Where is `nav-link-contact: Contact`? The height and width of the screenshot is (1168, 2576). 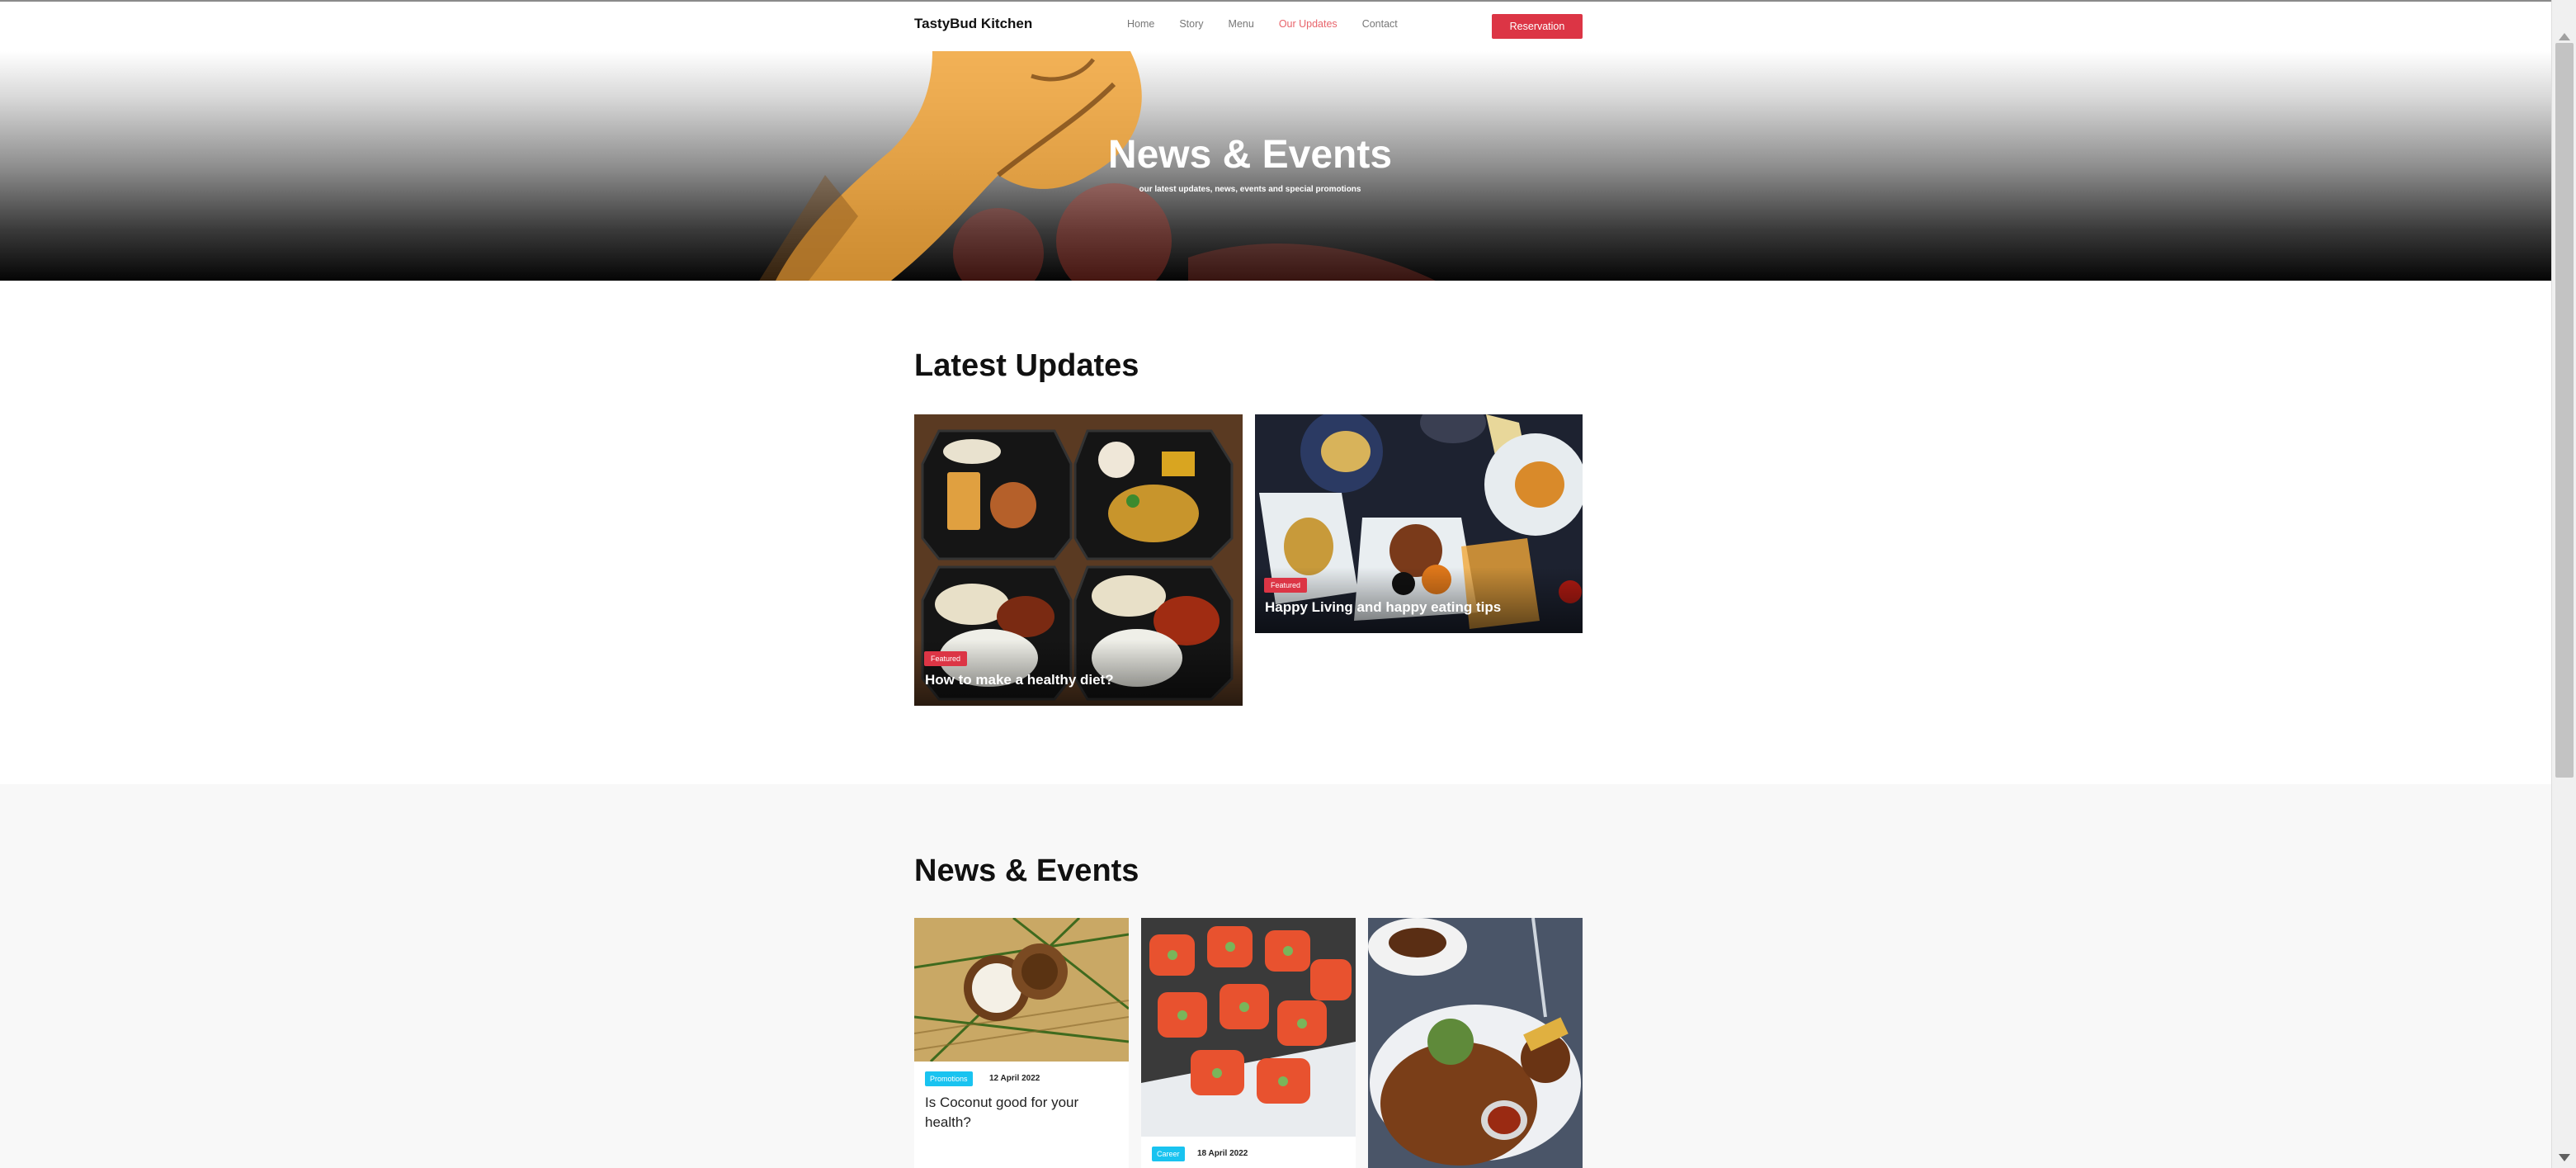
nav-link-contact: Contact is located at coordinates (1380, 24).